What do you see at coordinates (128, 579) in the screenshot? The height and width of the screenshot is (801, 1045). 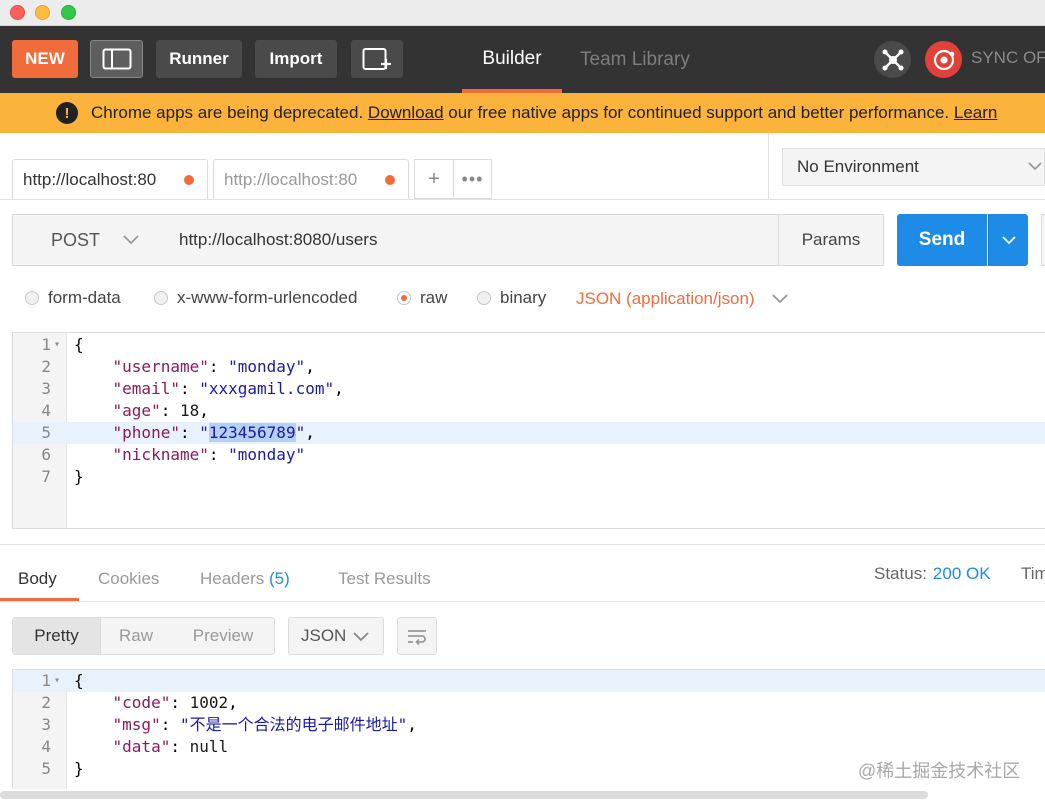 I see `tab-cookies: Cookies` at bounding box center [128, 579].